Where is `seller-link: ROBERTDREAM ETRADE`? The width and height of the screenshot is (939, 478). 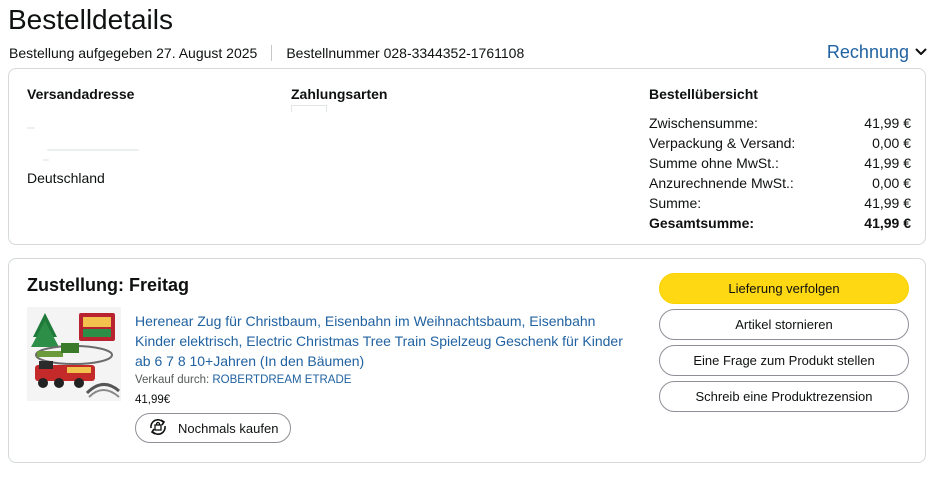
seller-link: ROBERTDREAM ETRADE is located at coordinates (281, 380).